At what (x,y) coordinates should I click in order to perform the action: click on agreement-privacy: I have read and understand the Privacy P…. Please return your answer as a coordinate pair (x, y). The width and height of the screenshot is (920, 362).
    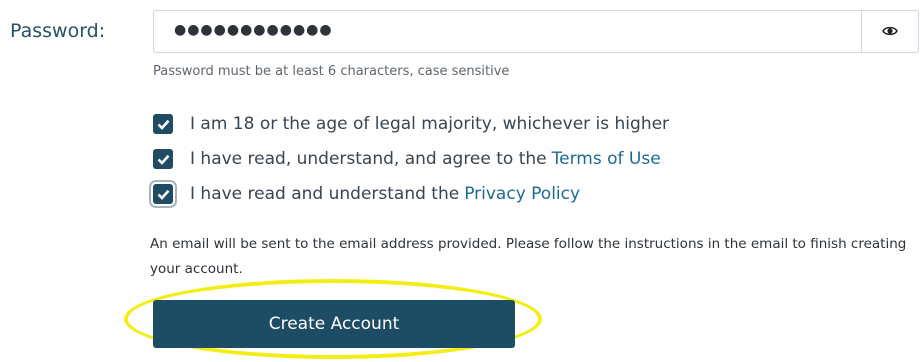
    Looking at the image, I should click on (366, 194).